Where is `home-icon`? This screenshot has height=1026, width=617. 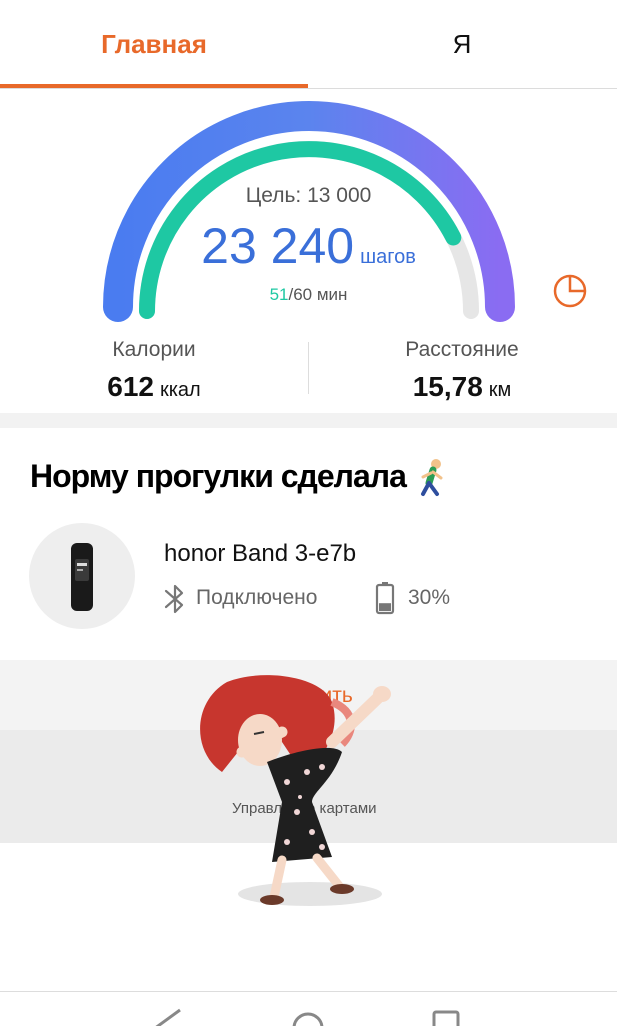
home-icon is located at coordinates (310, 1017).